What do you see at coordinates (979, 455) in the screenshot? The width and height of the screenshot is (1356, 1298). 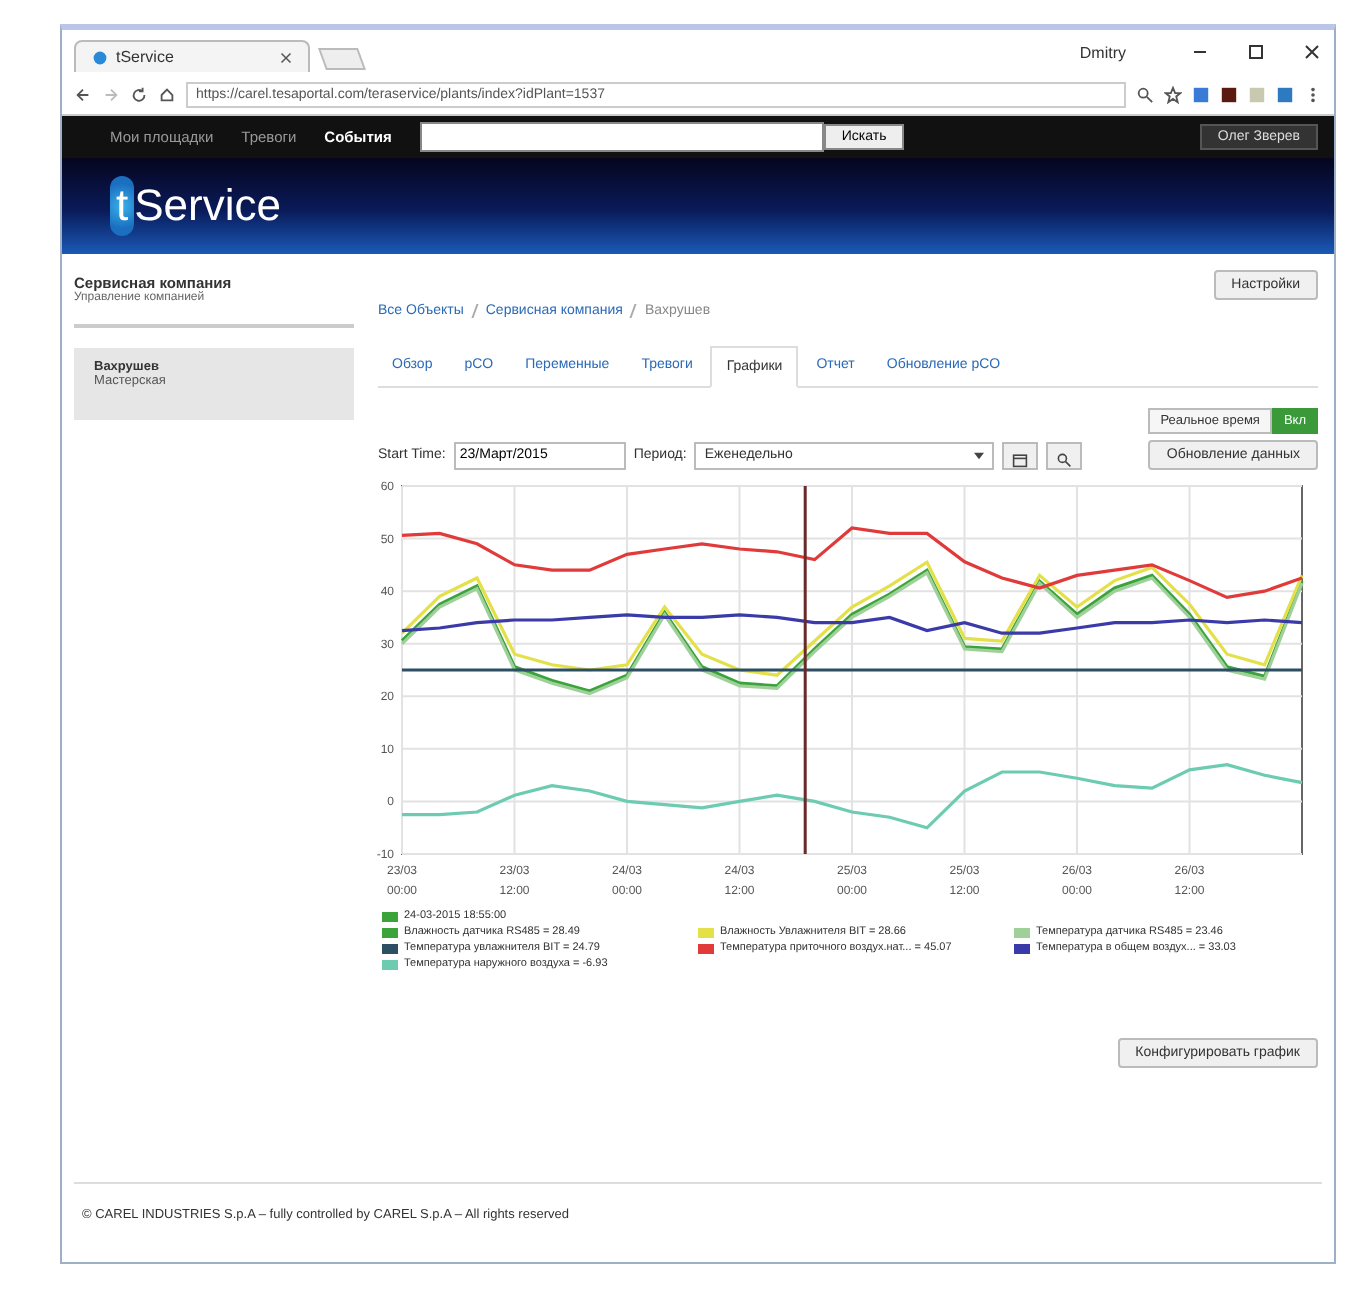 I see `caret-icon` at bounding box center [979, 455].